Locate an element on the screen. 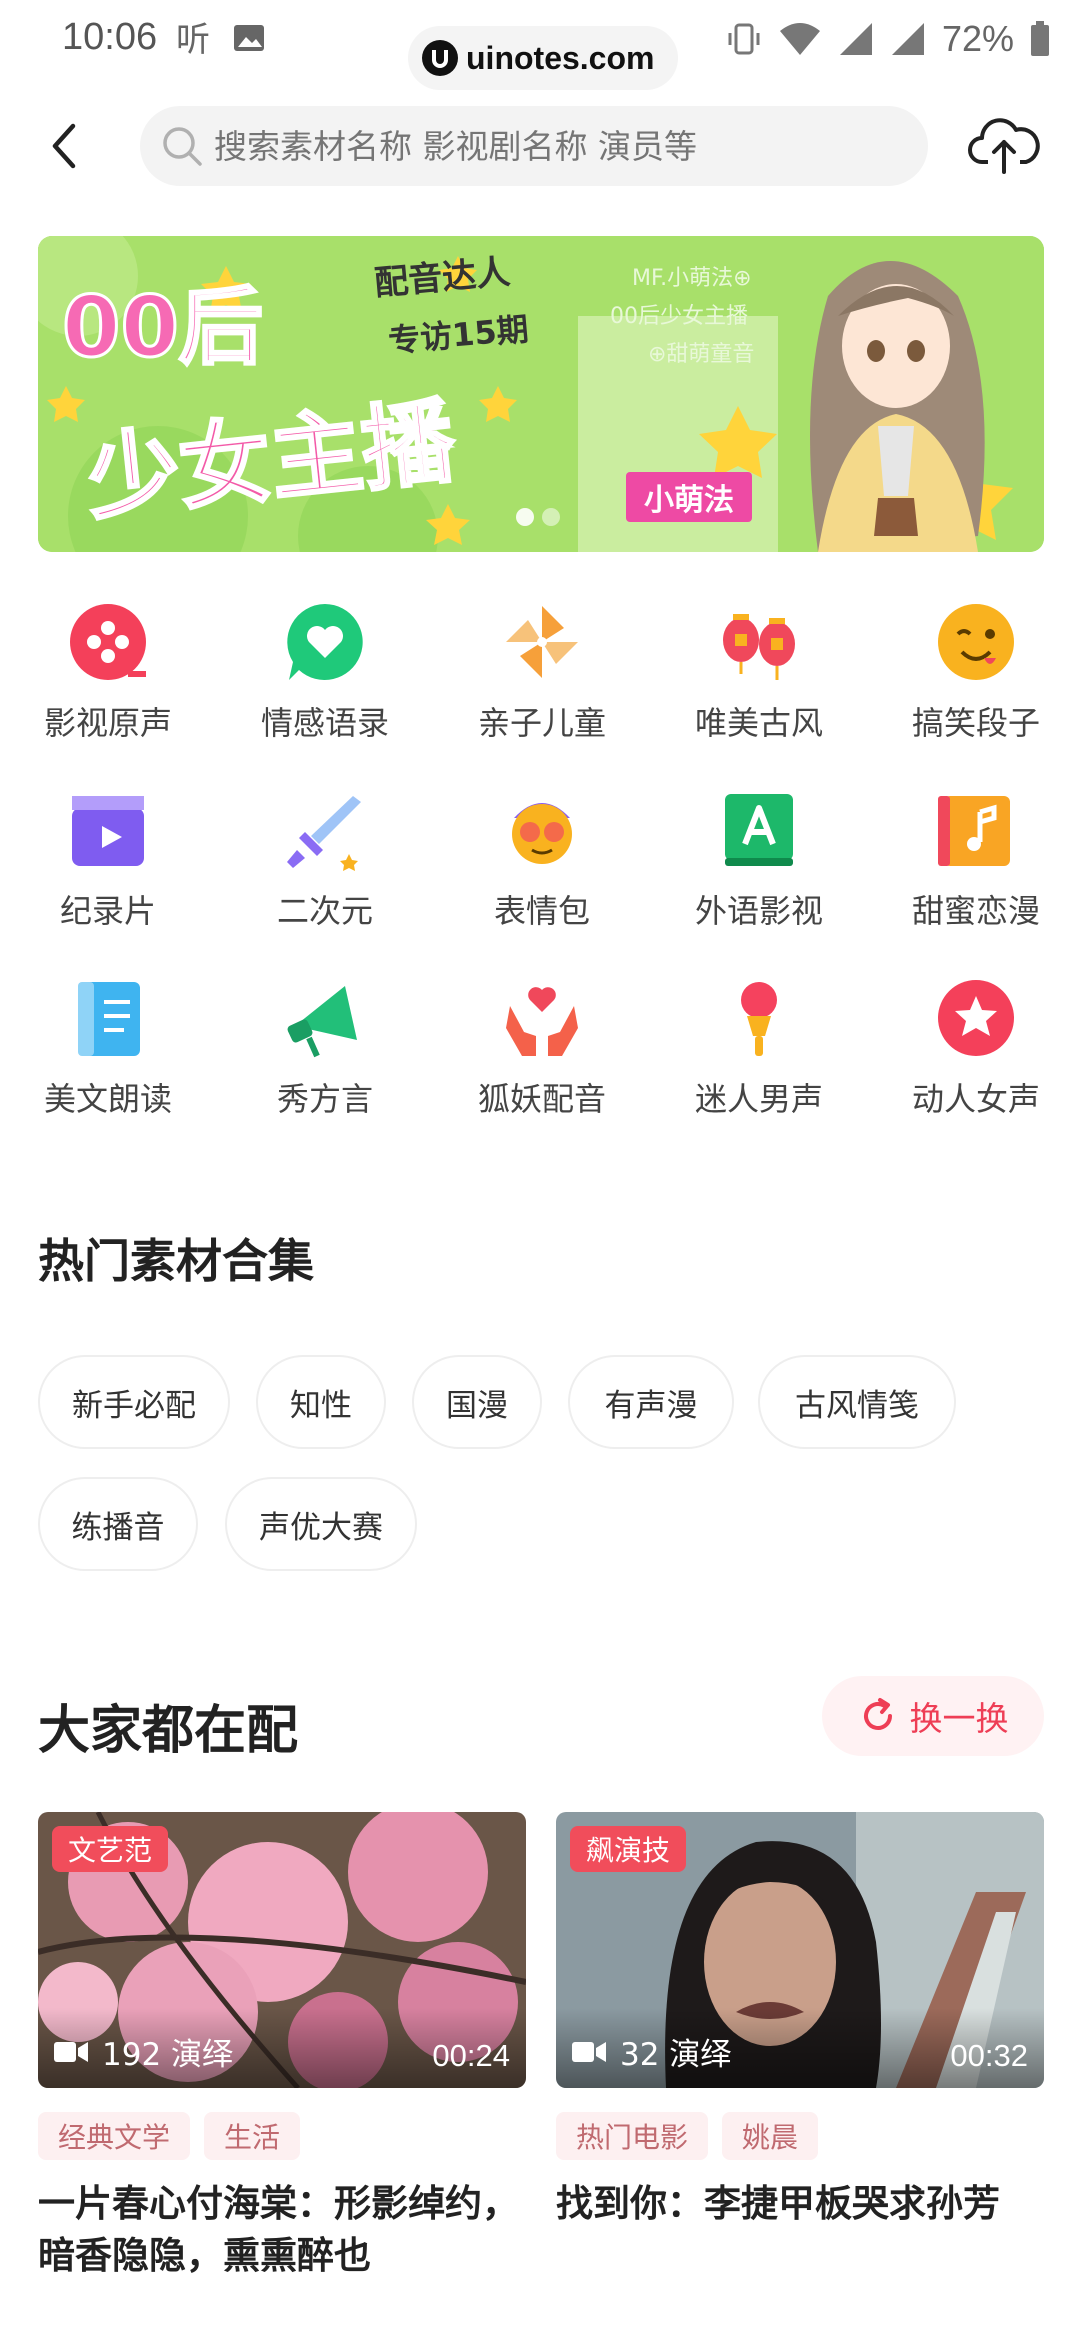  lantern-icon is located at coordinates (759, 642).